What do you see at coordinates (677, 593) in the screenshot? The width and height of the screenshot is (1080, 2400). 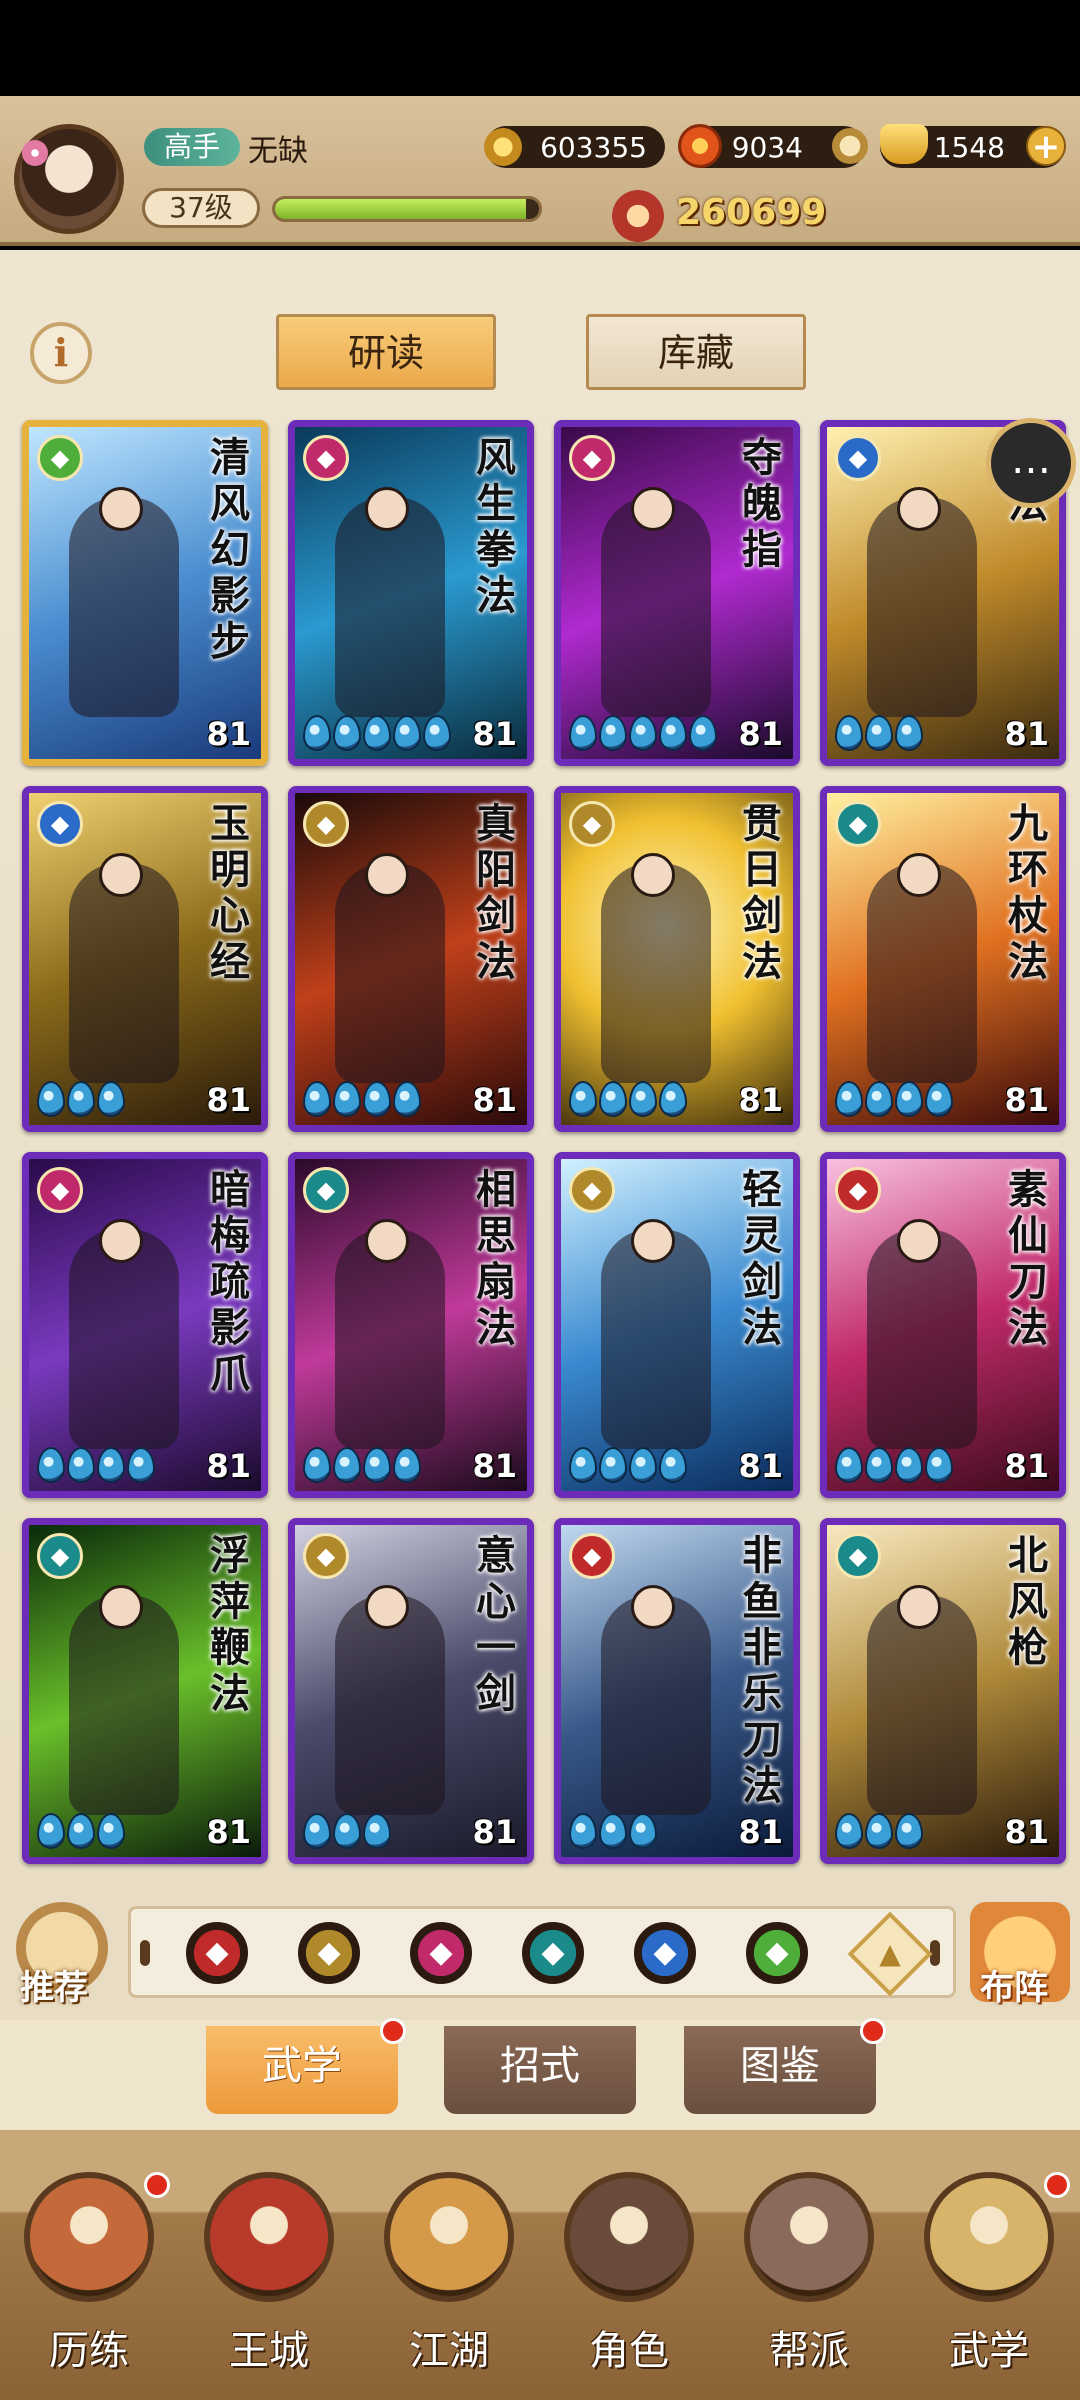 I see `skill-card: ◆ 夺魄指 81` at bounding box center [677, 593].